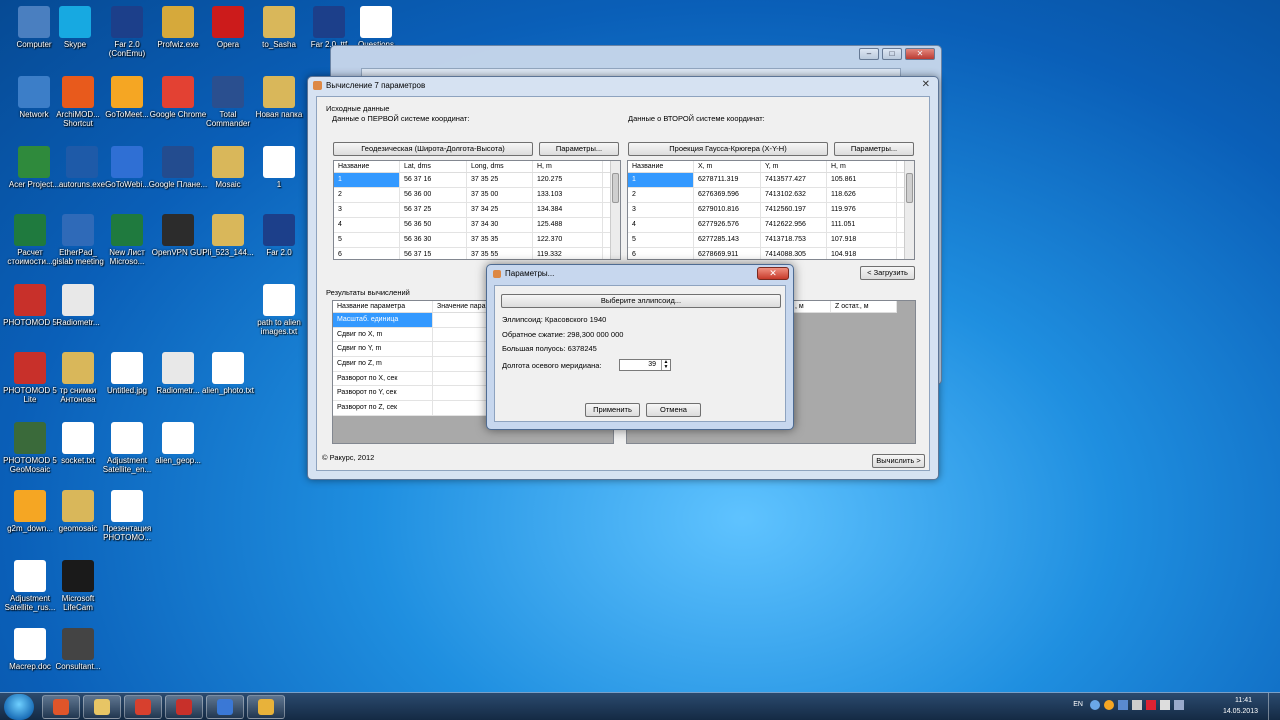 This screenshot has height=720, width=1280. What do you see at coordinates (1078, 704) in the screenshot?
I see `language-indicator: EN` at bounding box center [1078, 704].